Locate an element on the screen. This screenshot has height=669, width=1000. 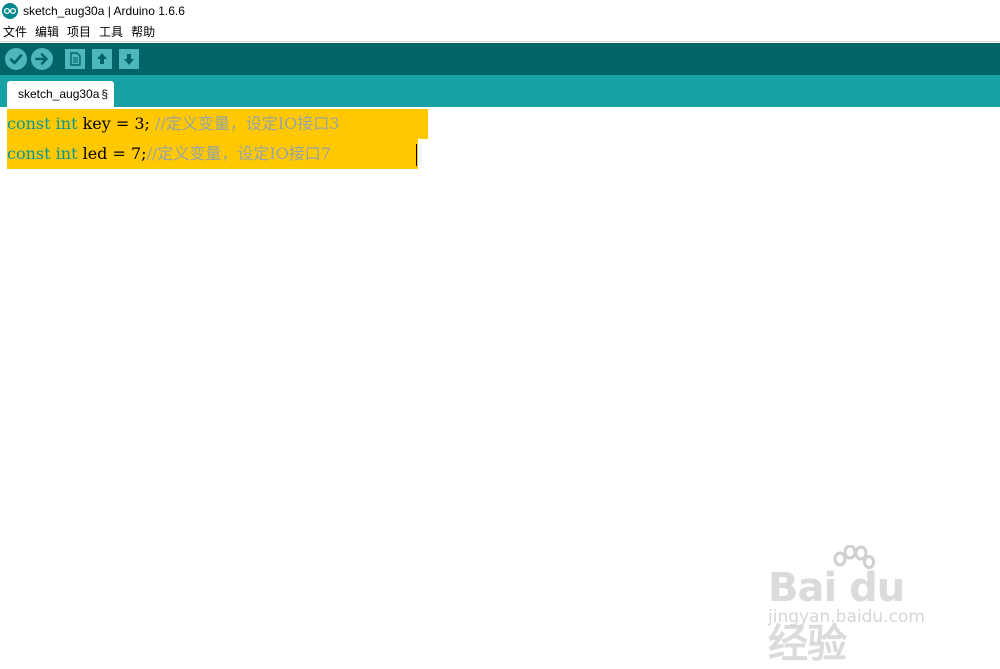
arrow-down-icon is located at coordinates (129, 59).